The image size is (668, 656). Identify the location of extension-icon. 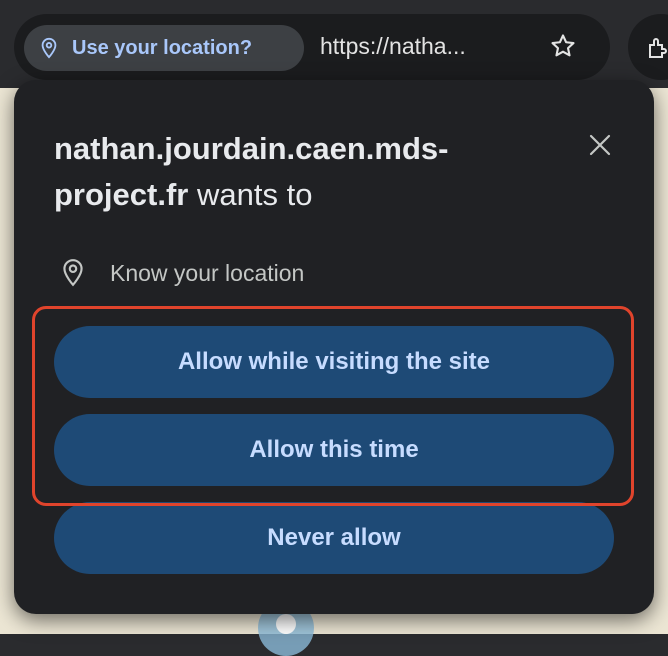
(658, 48).